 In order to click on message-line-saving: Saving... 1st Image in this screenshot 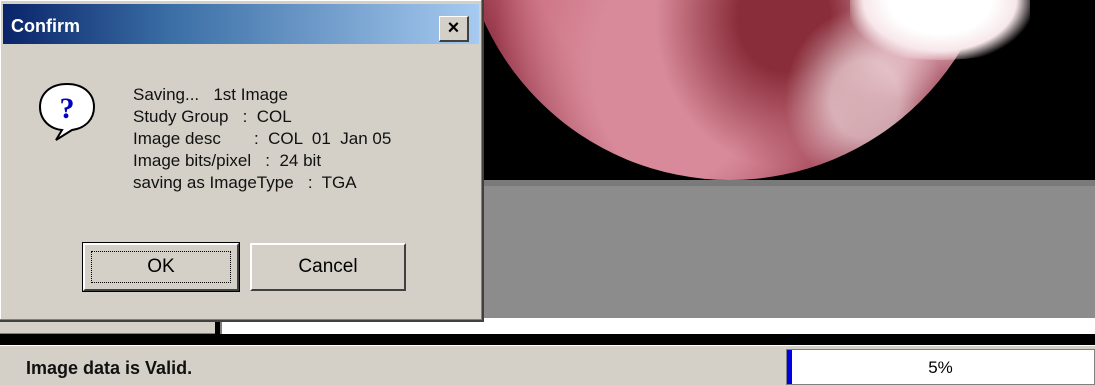, I will do `click(210, 94)`.